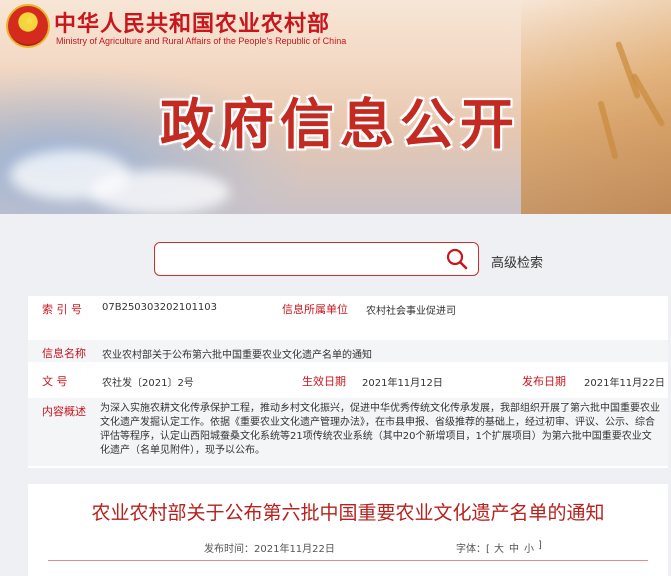  Describe the element at coordinates (55, 381) in the screenshot. I see `docno-label: 文 号` at that location.